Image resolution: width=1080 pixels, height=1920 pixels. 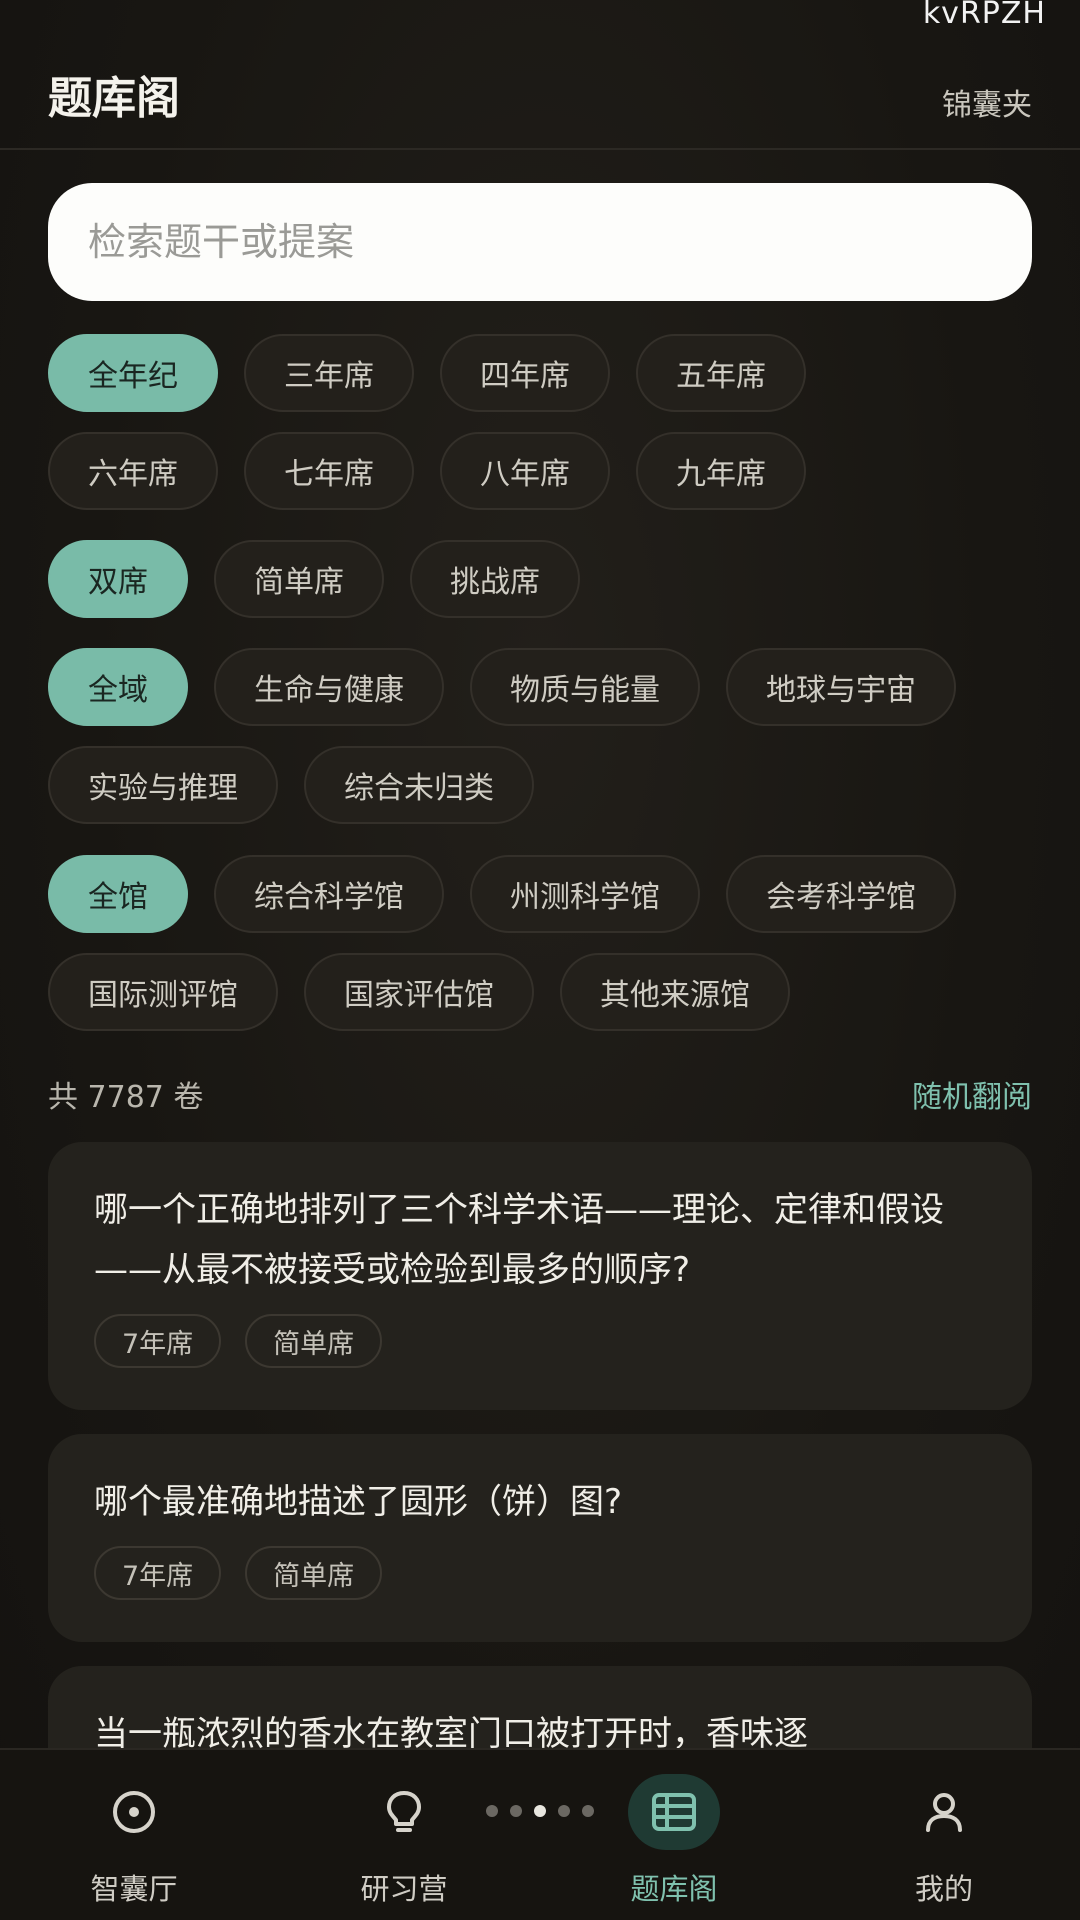 What do you see at coordinates (133, 373) in the screenshot?
I see `chip-grade-all: 全年纪` at bounding box center [133, 373].